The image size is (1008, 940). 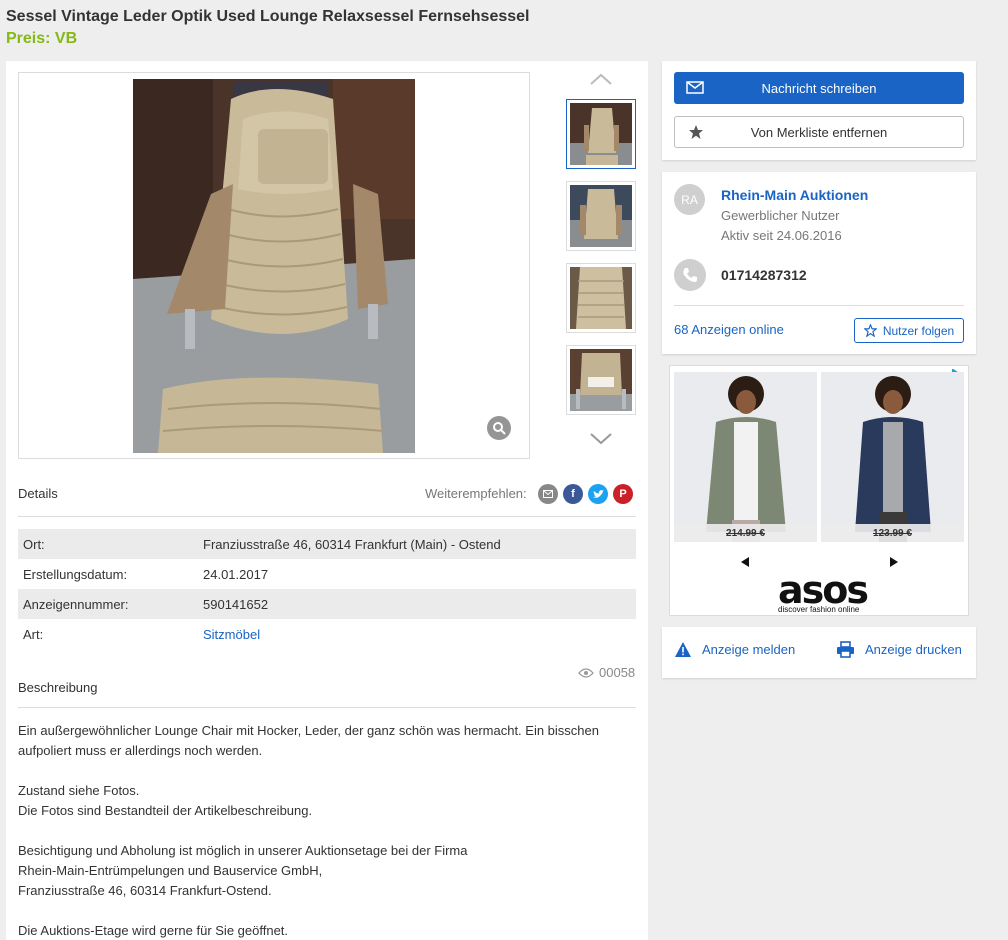 What do you see at coordinates (780, 215) in the screenshot?
I see `seller-type: Gewerblicher Nutzer` at bounding box center [780, 215].